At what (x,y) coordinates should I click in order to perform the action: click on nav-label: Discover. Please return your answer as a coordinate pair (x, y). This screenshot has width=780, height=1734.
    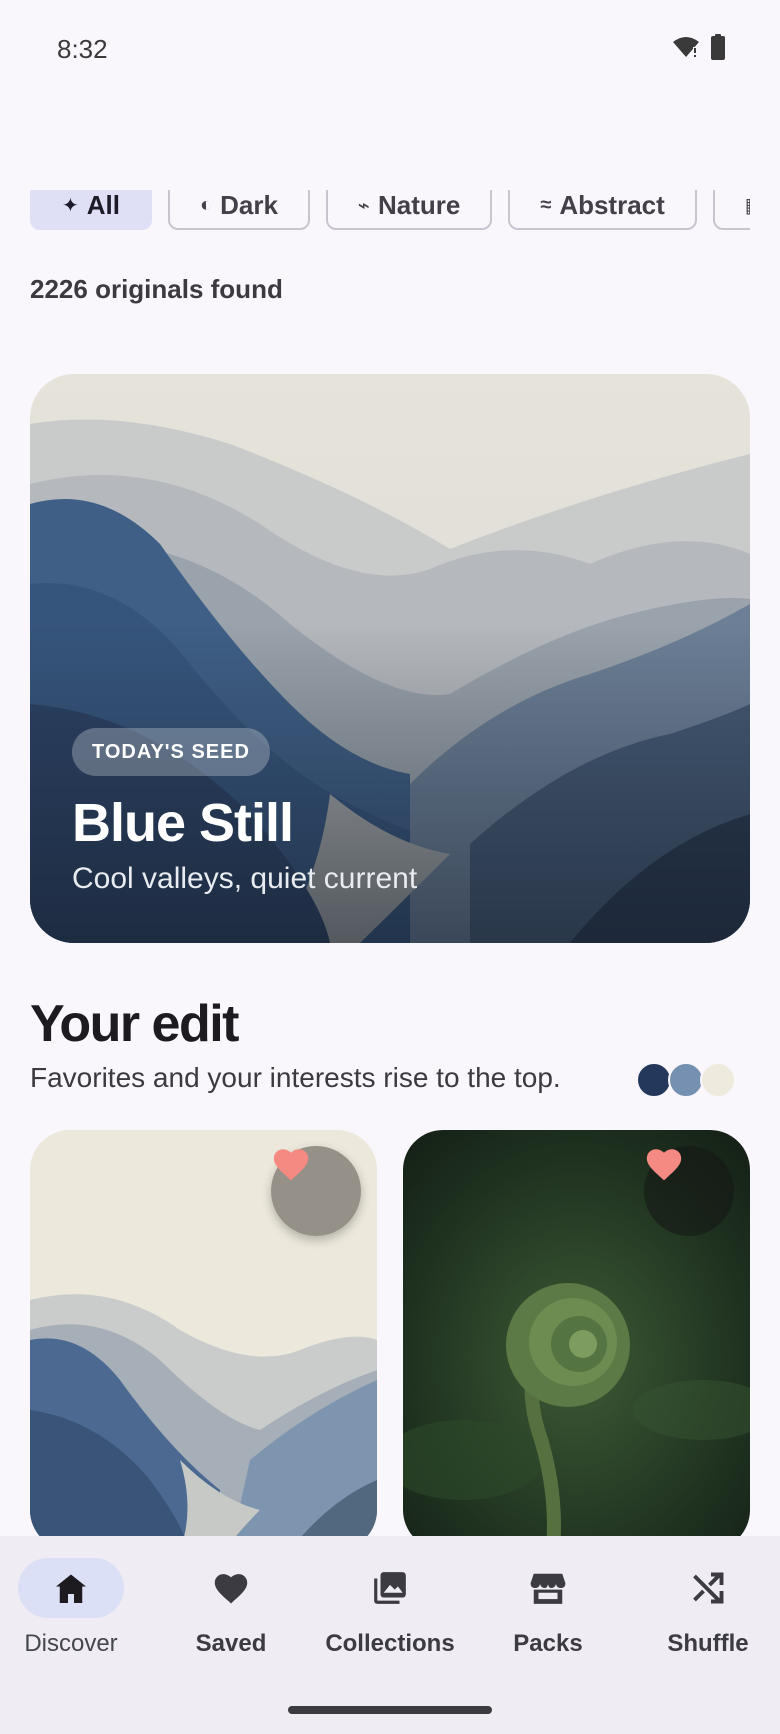
    Looking at the image, I should click on (71, 1643).